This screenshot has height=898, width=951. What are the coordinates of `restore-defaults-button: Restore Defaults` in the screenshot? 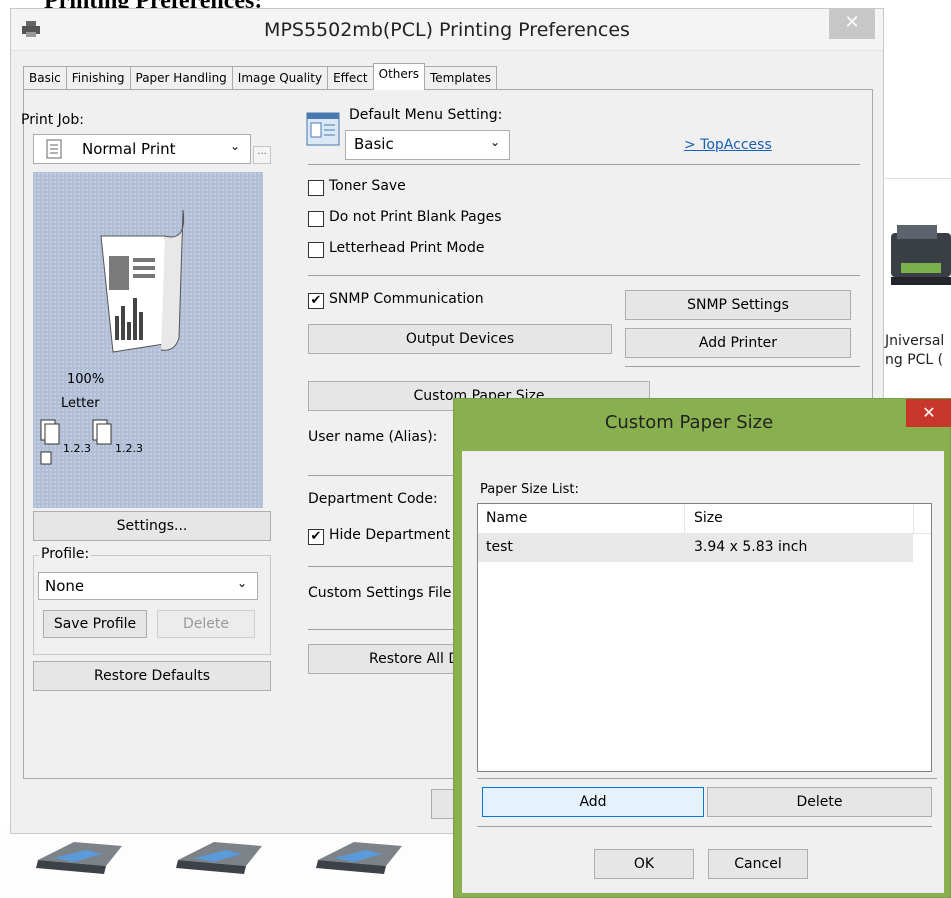 It's located at (152, 676).